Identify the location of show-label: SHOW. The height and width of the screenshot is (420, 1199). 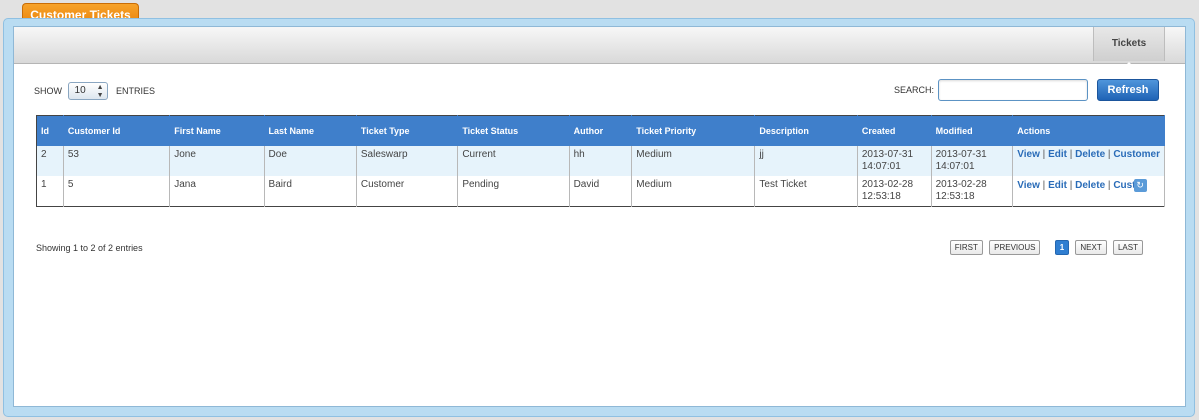
(48, 91).